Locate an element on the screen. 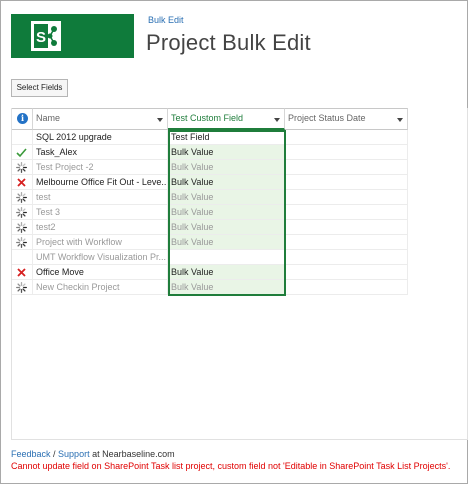 The height and width of the screenshot is (484, 468). custom-field-cell: Test Field is located at coordinates (226, 137).